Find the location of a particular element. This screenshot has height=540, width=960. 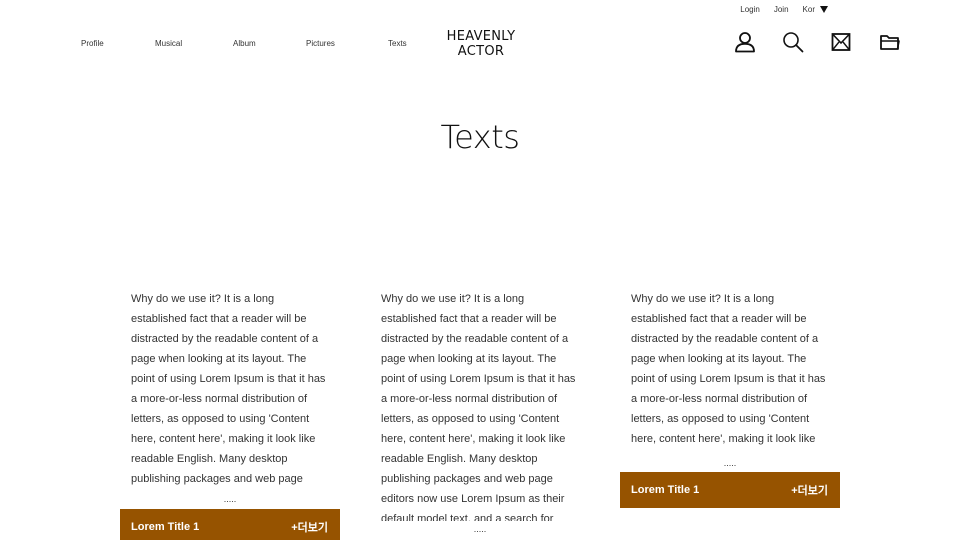

logo-line-1: HEAVENLY is located at coordinates (481, 36).